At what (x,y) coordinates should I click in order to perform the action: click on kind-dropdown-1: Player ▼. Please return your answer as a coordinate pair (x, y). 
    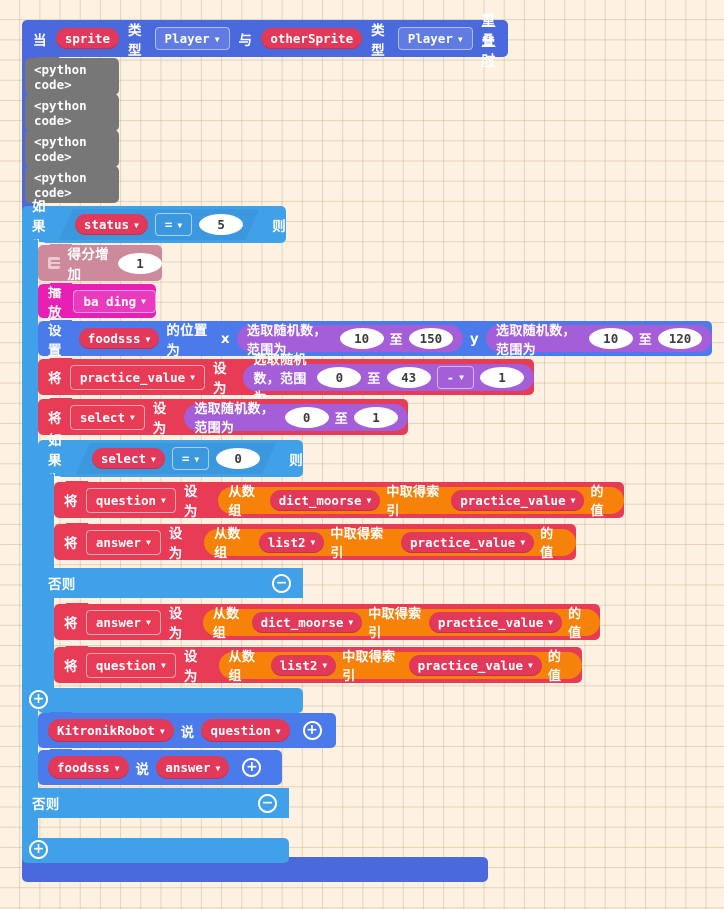
    Looking at the image, I should click on (192, 38).